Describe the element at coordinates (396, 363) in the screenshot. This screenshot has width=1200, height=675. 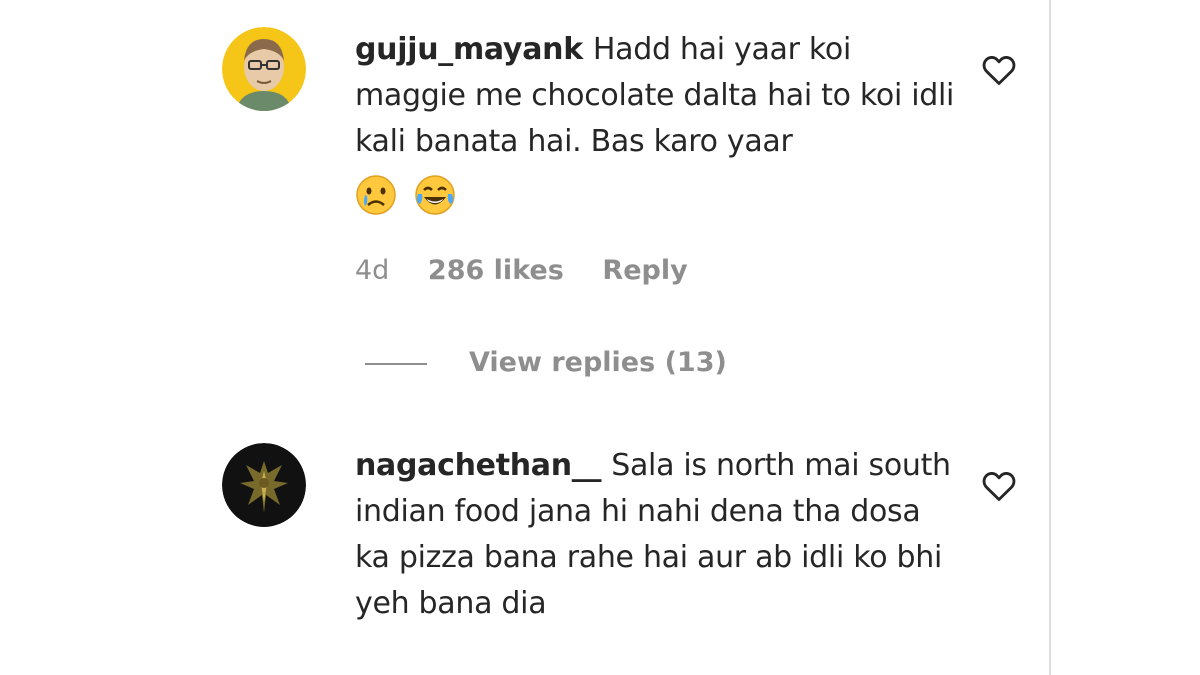
I see `replies-divider-line` at that location.